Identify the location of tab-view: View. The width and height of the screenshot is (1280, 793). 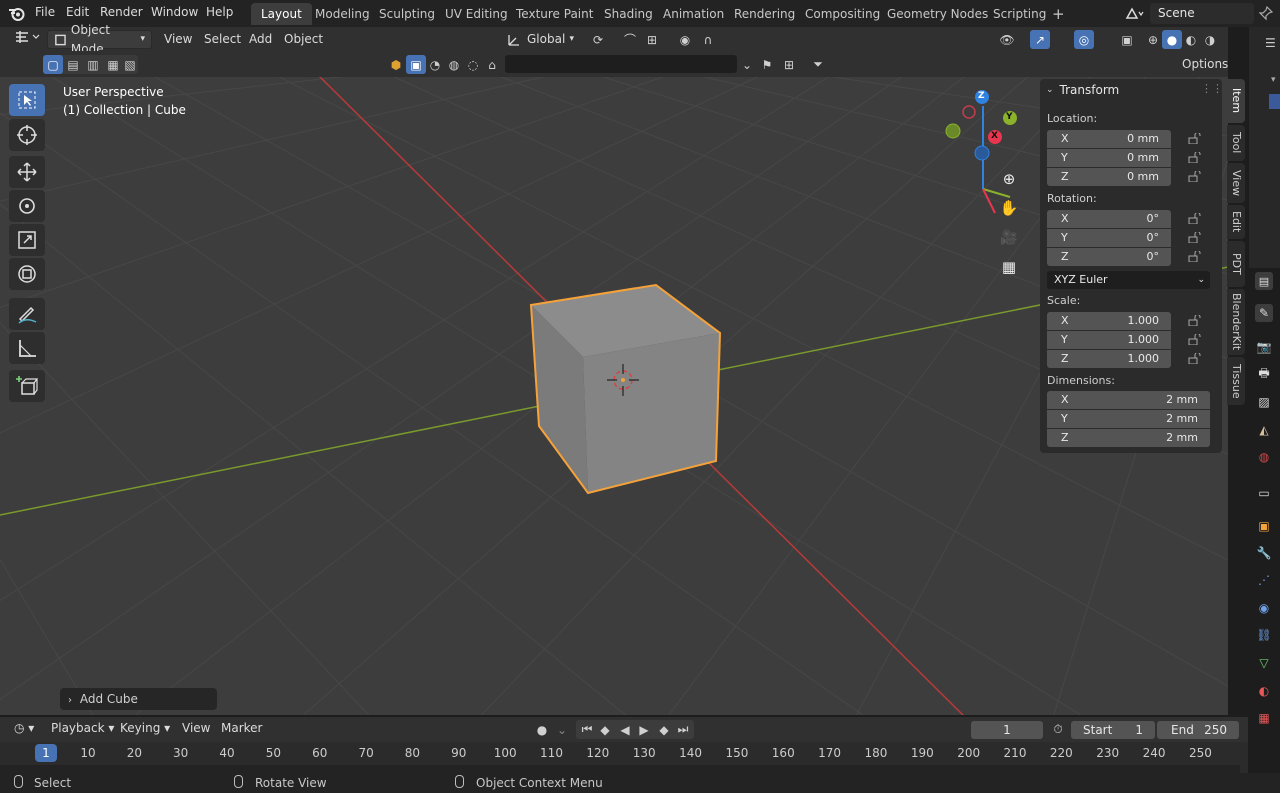
(1236, 183).